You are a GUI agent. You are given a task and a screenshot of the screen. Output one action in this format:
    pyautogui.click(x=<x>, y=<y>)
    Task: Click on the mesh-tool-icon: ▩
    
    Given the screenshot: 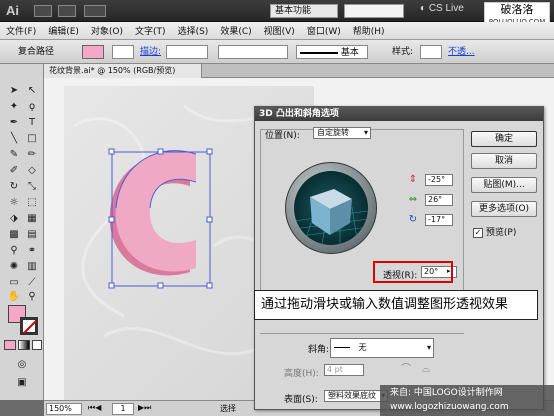 What is the action you would take?
    pyautogui.click(x=14, y=235)
    